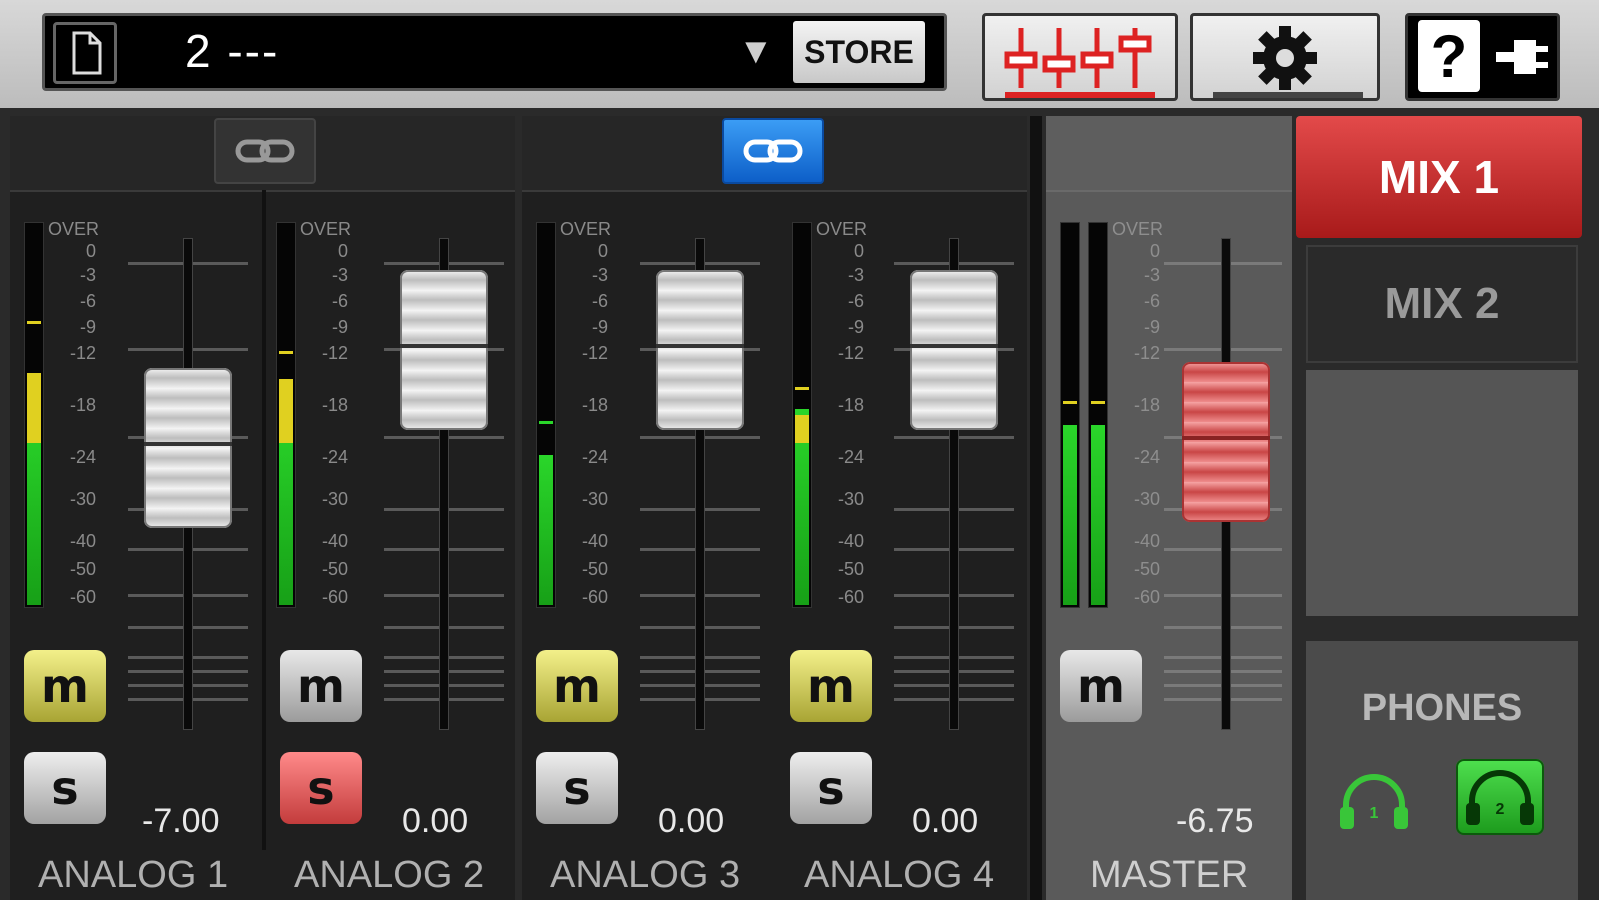 Image resolution: width=1599 pixels, height=900 pixels. Describe the element at coordinates (1169, 875) in the screenshot. I see `channel-label: MASTER` at that location.